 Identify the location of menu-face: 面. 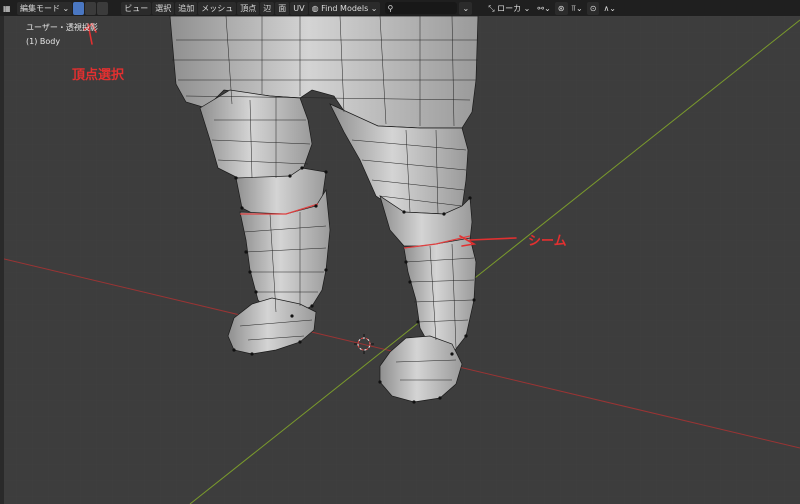
(282, 8).